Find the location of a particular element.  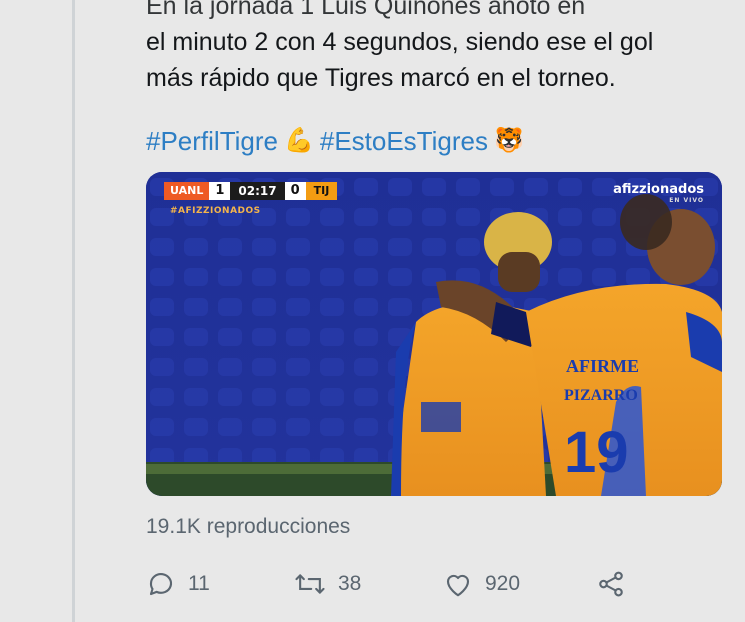

scorebug: UANL 1 02:17 0 TIJ is located at coordinates (251, 191).